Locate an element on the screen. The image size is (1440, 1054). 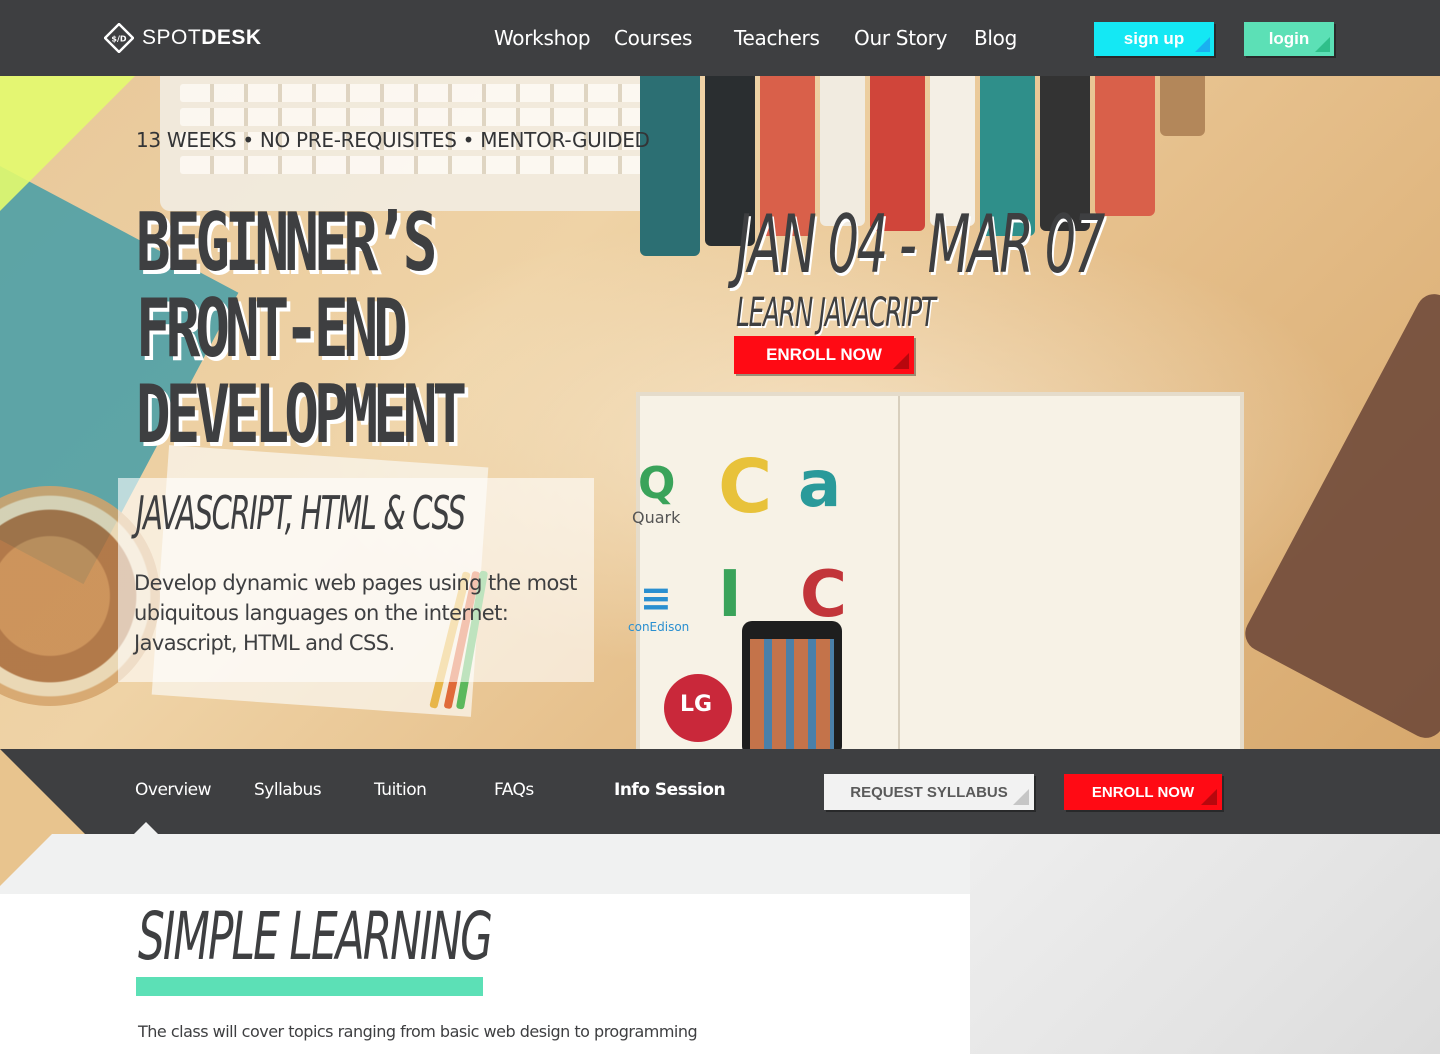
brand-name: SPOTDESK is located at coordinates (202, 38).